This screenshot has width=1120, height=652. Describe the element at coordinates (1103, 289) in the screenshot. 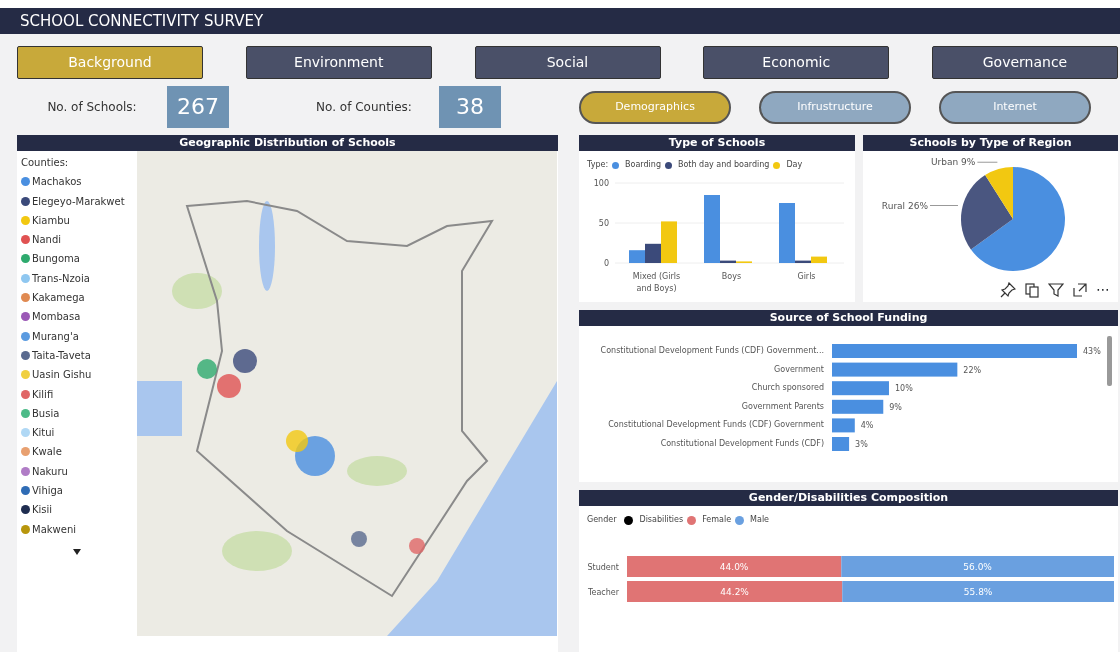

I see `more-options-icon: ⋯` at that location.